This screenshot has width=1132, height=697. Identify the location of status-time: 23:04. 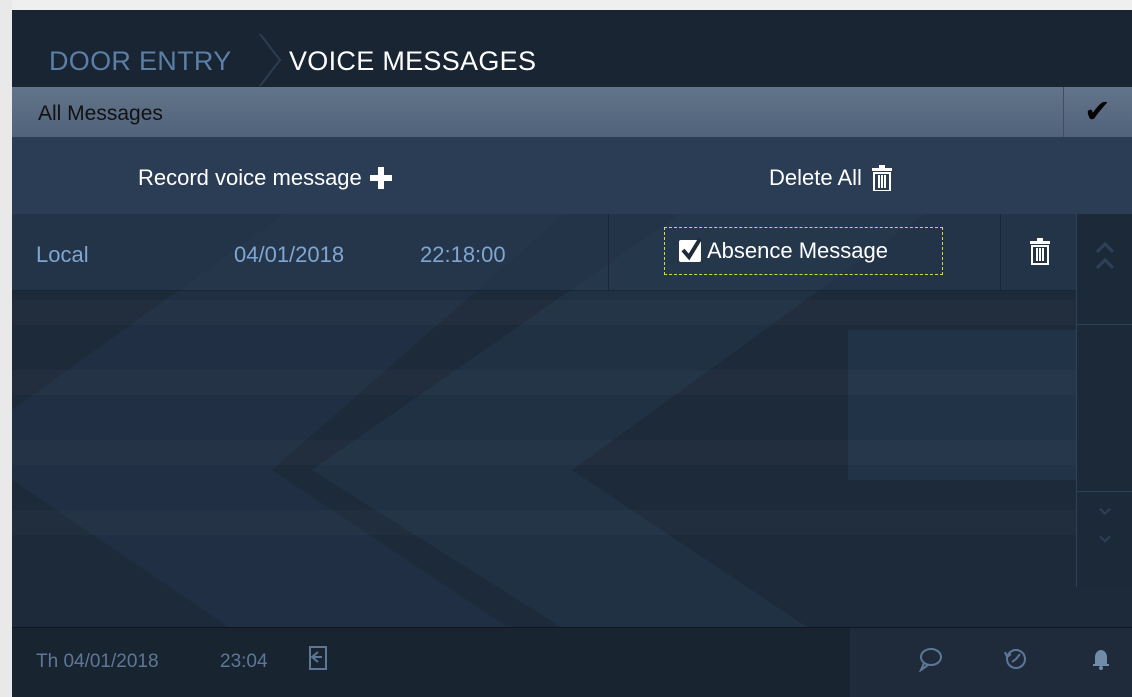
(244, 661).